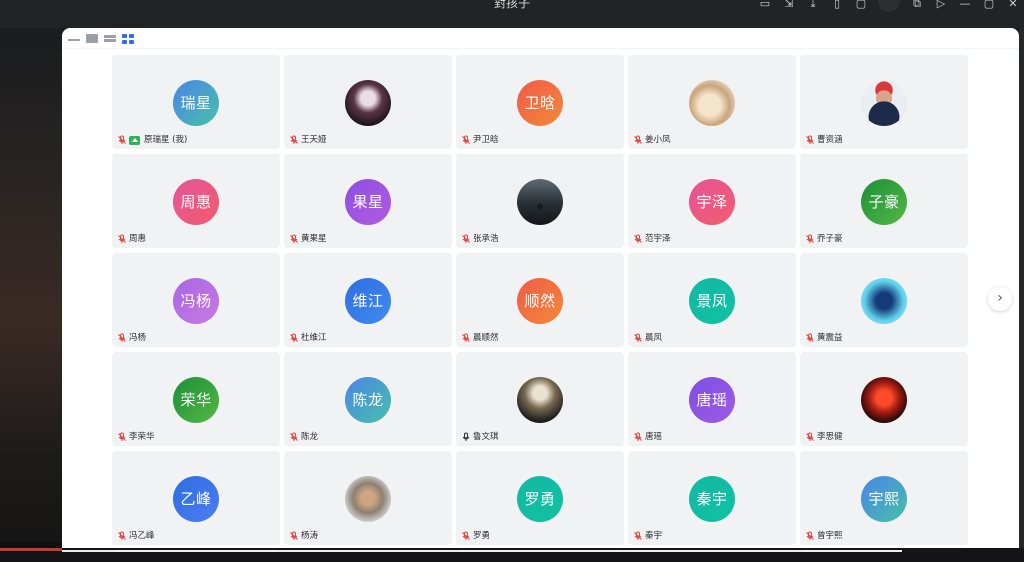  Describe the element at coordinates (884, 201) in the screenshot. I see `participant-tile: 子豪 乔子豪` at that location.